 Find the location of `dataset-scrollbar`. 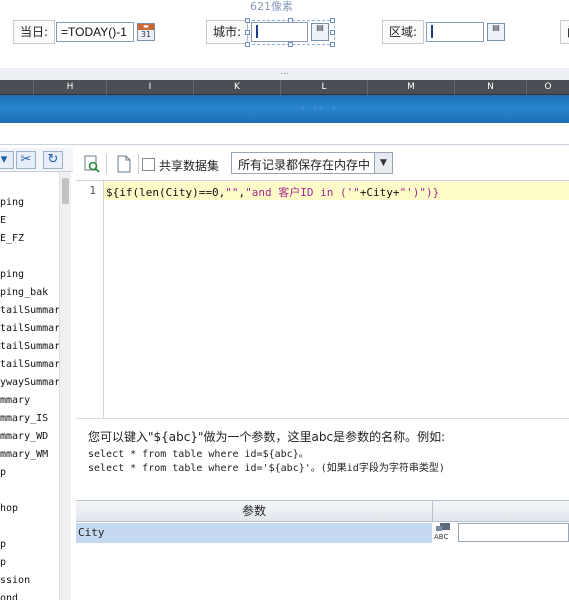

dataset-scrollbar is located at coordinates (65, 386).